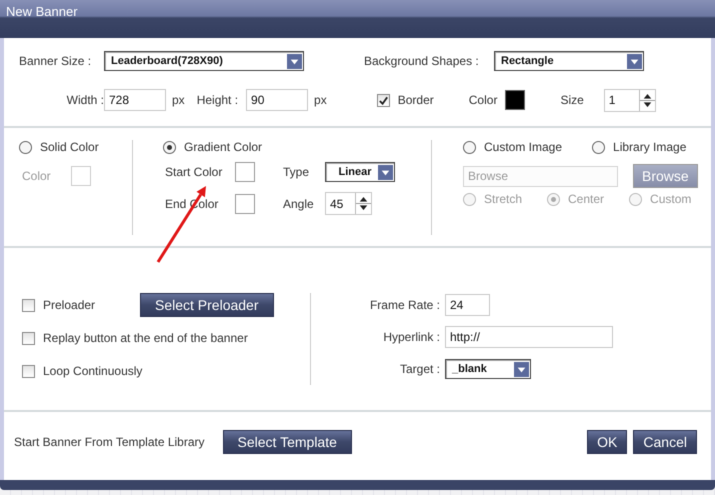 The width and height of the screenshot is (715, 495). Describe the element at coordinates (503, 199) in the screenshot. I see `radio-label: Stretch` at that location.